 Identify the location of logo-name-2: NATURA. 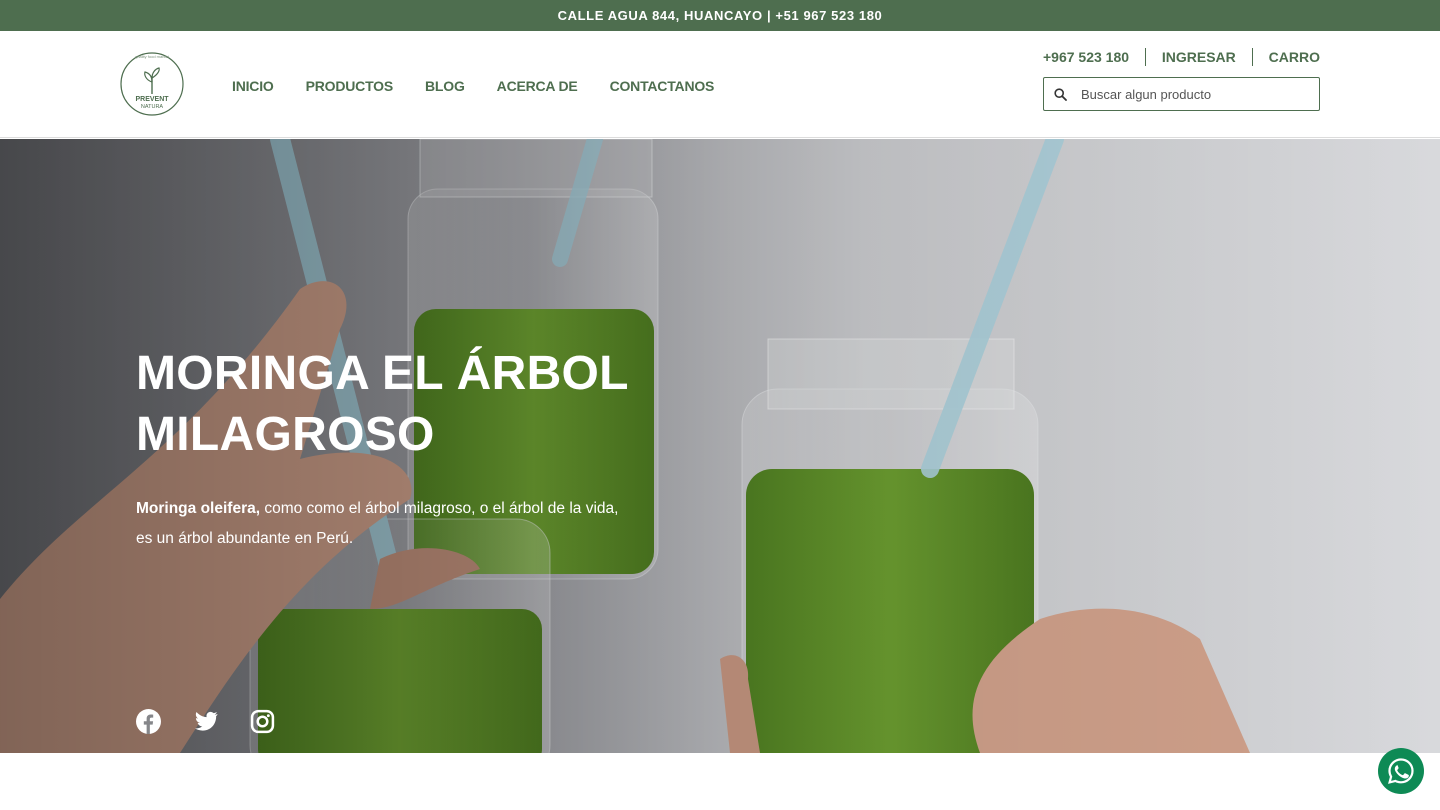
(152, 107).